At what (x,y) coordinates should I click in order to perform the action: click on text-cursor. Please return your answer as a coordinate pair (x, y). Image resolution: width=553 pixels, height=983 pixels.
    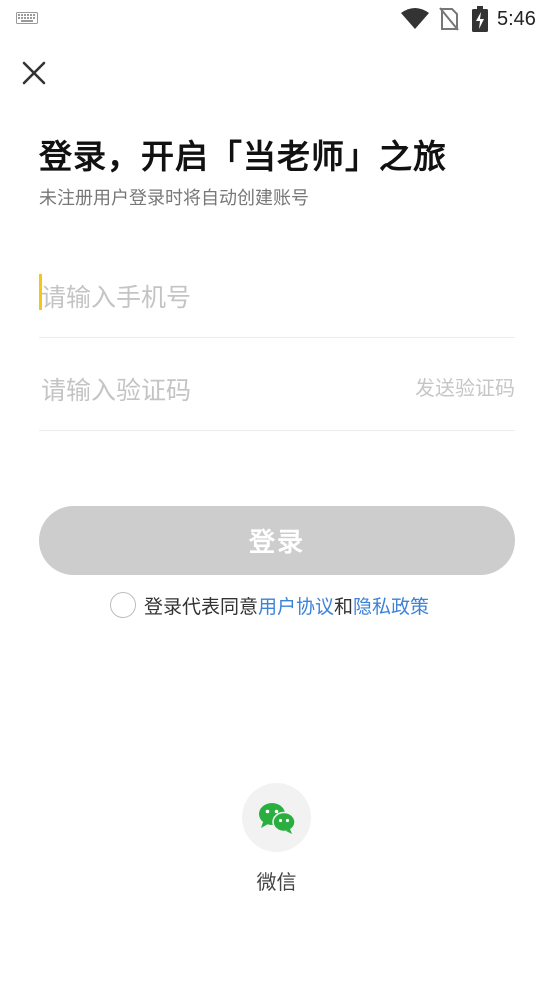
    Looking at the image, I should click on (40, 292).